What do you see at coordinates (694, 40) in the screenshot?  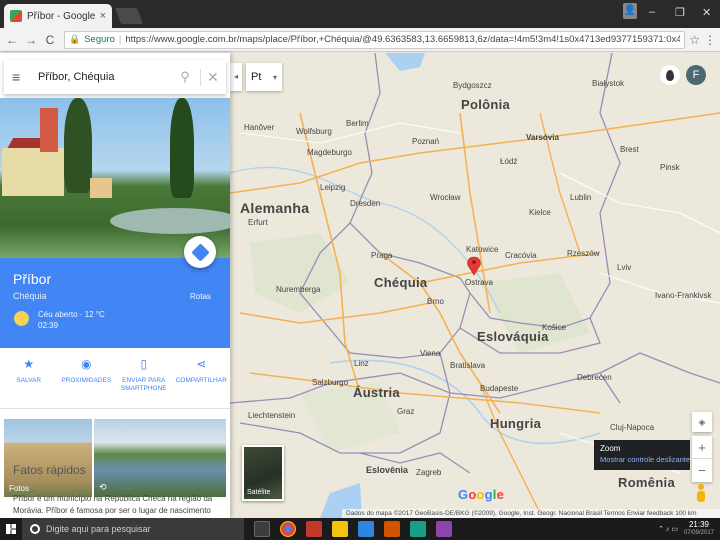 I see `bookmark-star-icon: ☆` at bounding box center [694, 40].